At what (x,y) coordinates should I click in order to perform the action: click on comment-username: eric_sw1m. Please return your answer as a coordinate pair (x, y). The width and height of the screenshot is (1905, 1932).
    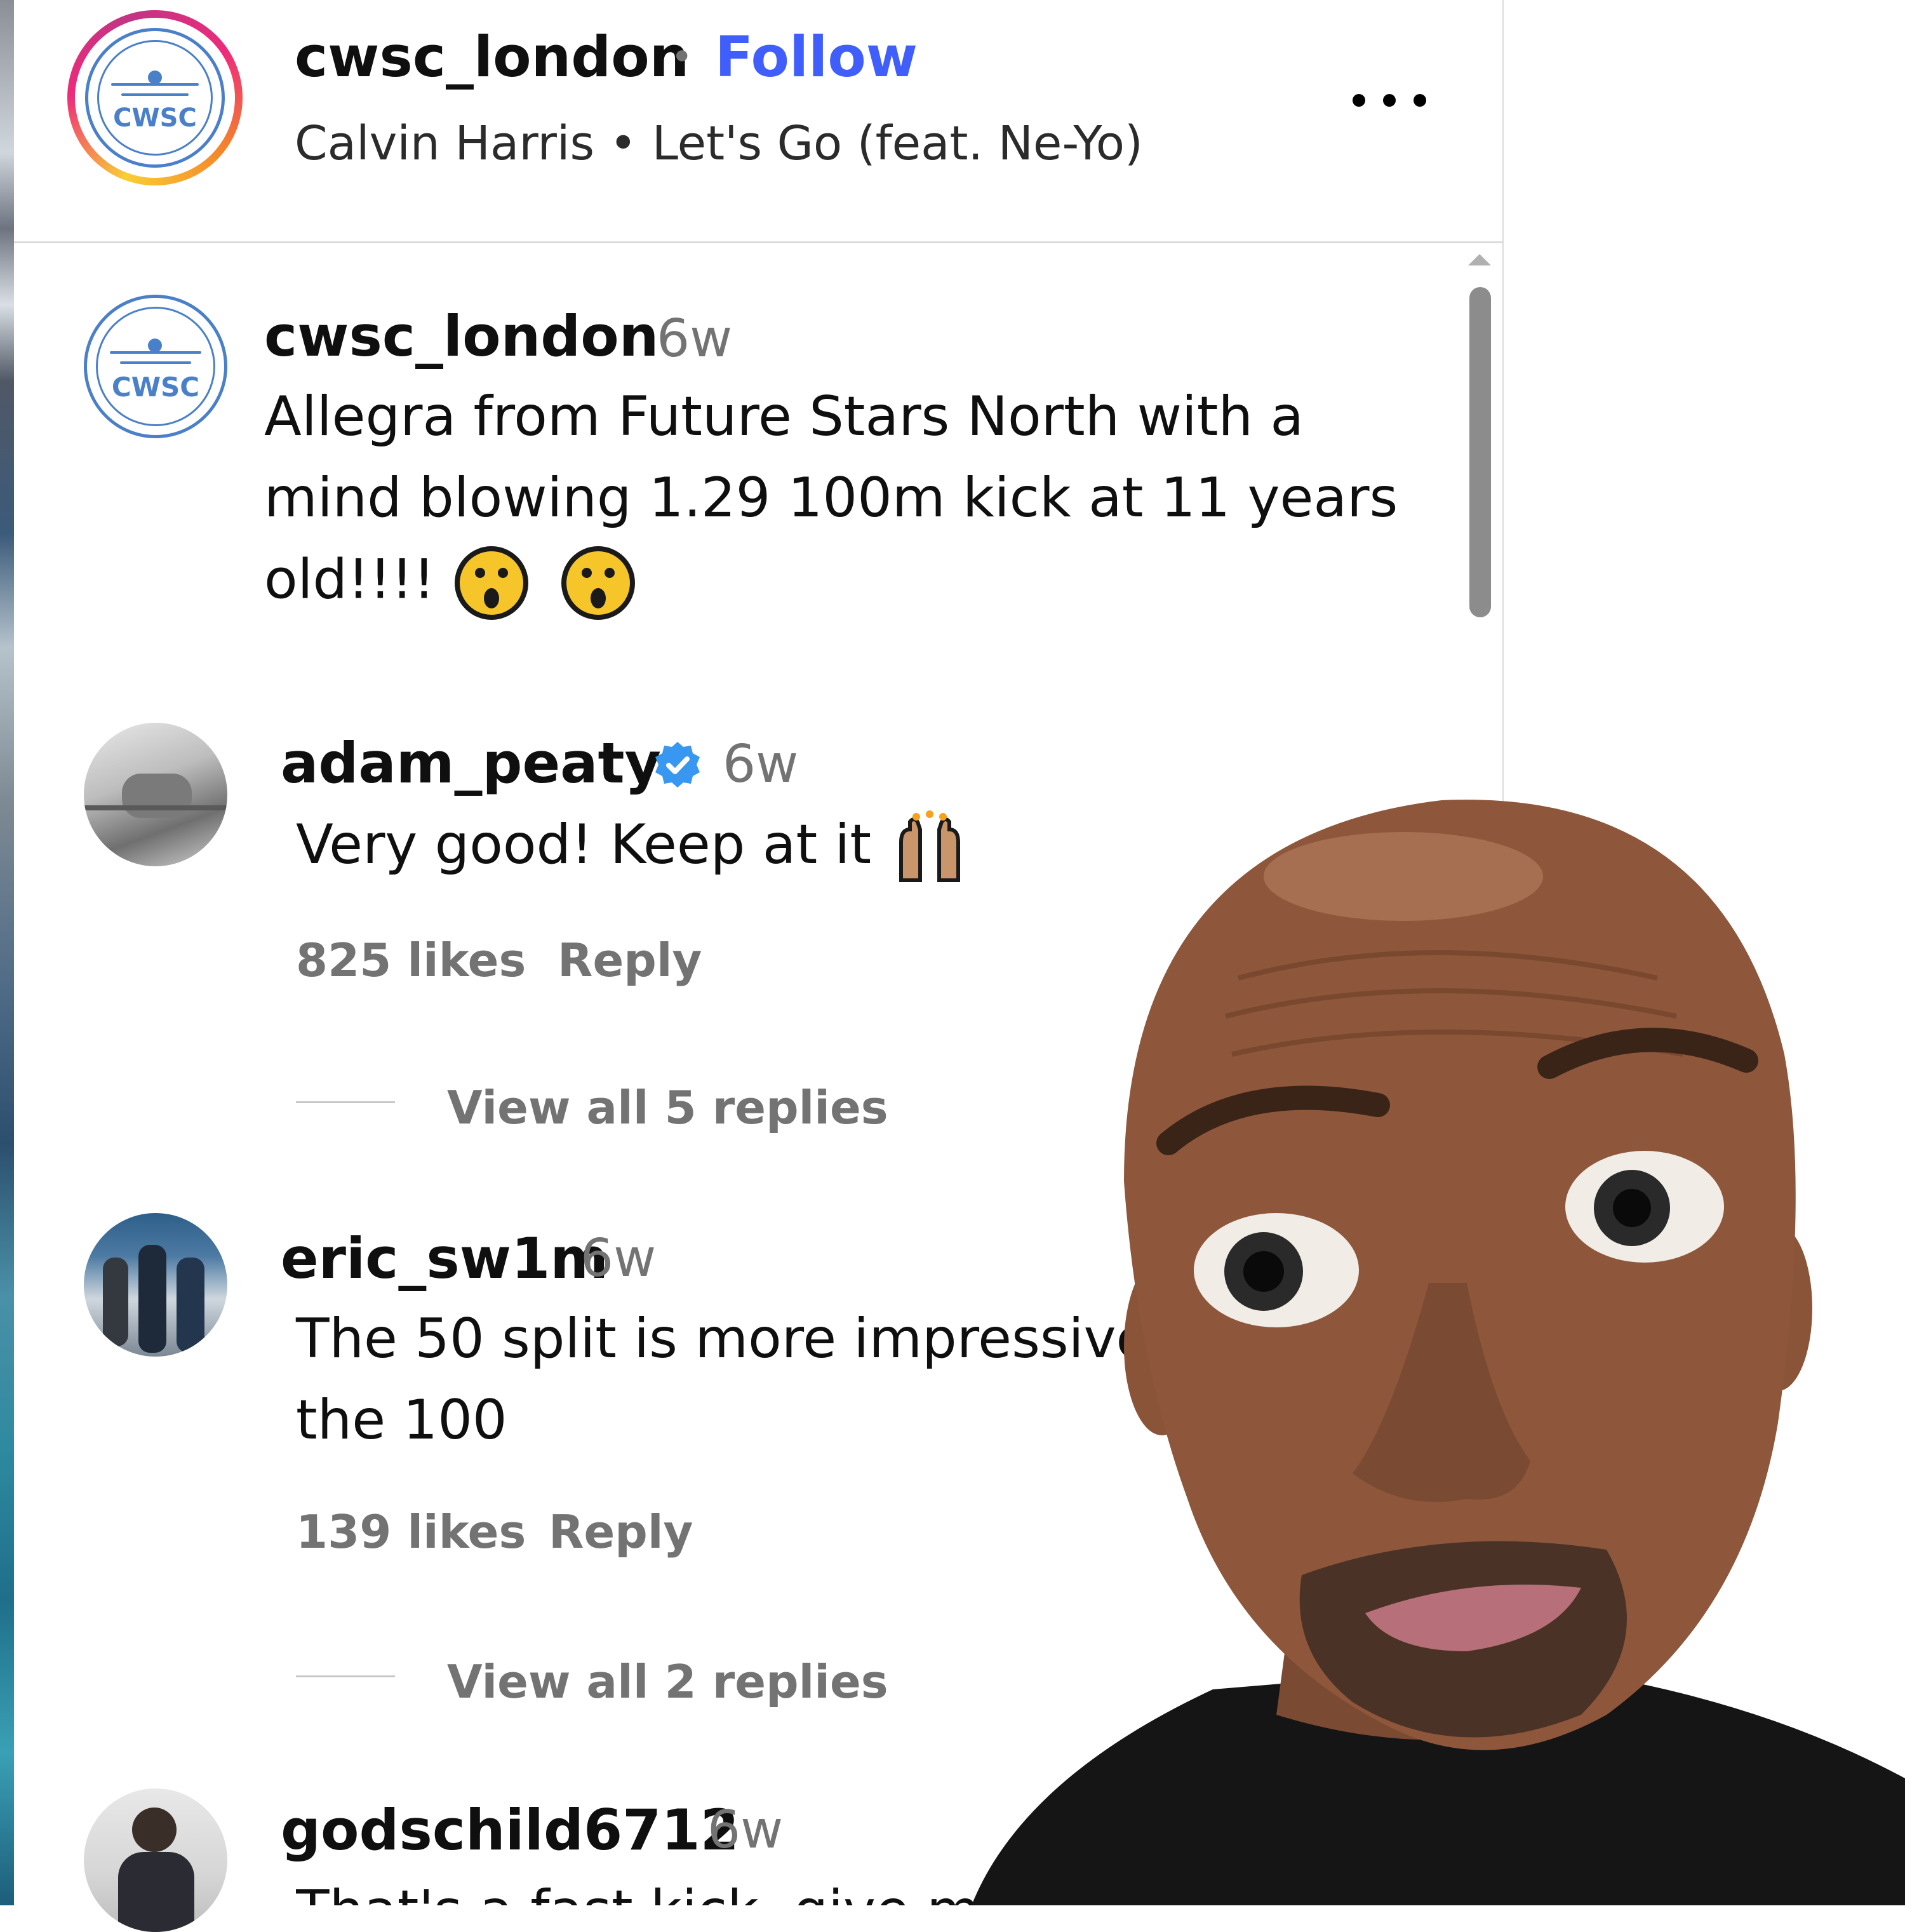
    Looking at the image, I should click on (444, 1259).